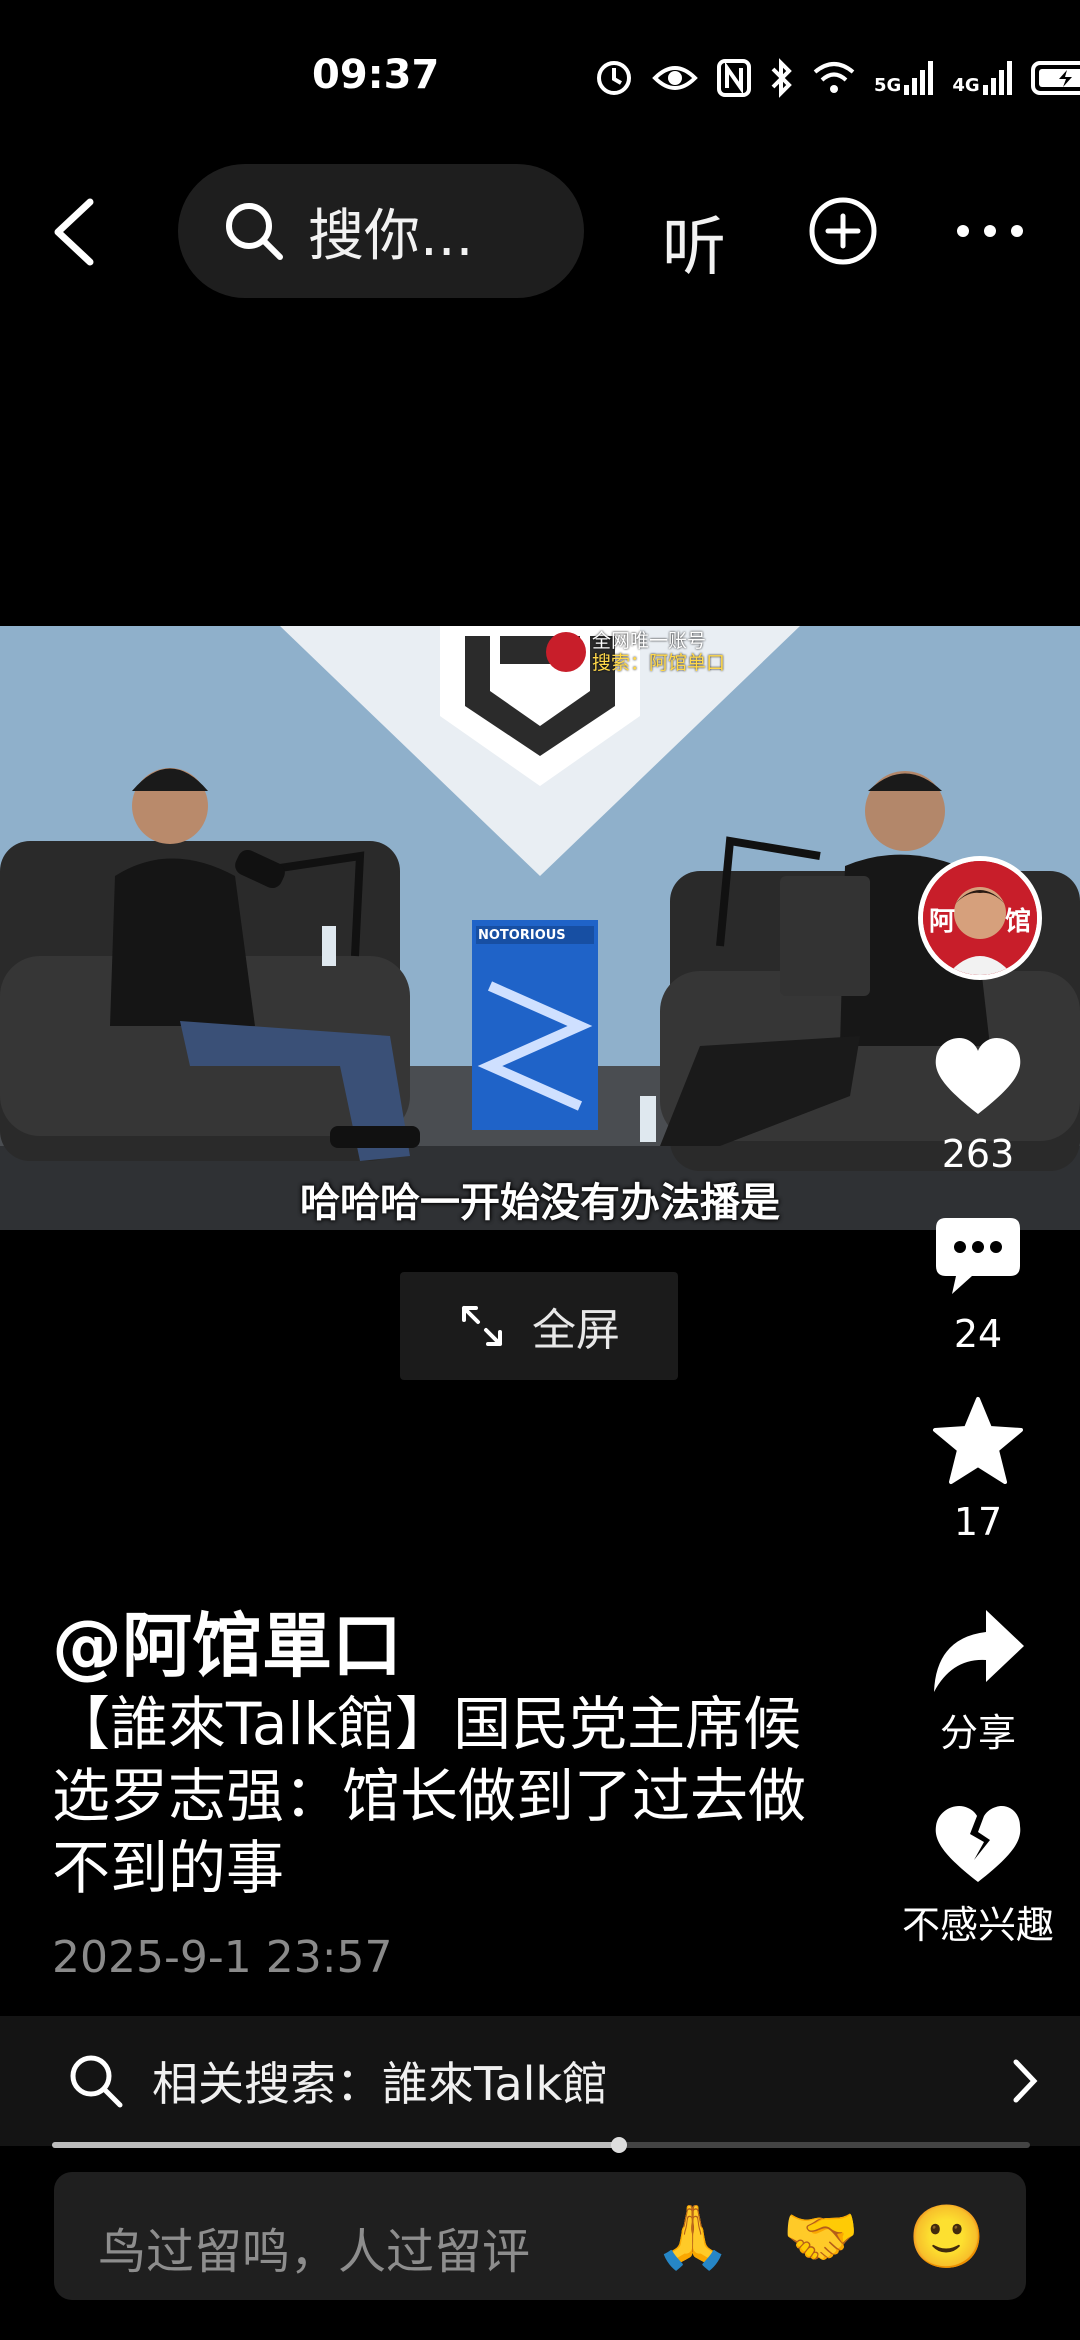 Image resolution: width=1080 pixels, height=2340 pixels. Describe the element at coordinates (429, 1796) in the screenshot. I see `video-description: 【誰來Talk館】国民党主席候选罗志强：馆长做到了过去做不到的事` at that location.